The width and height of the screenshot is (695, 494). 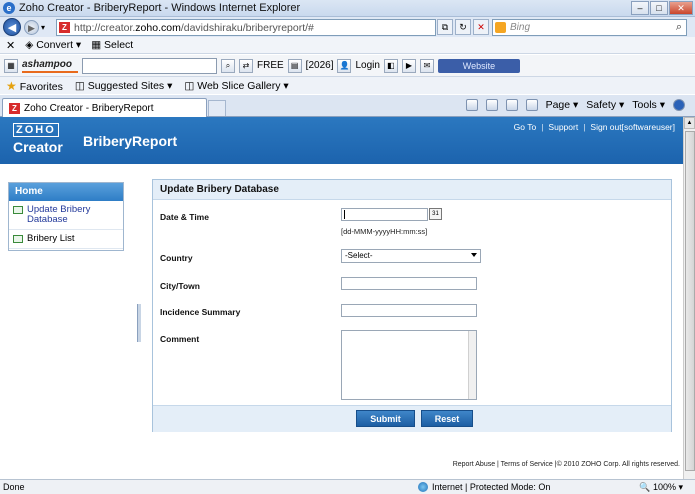 What do you see at coordinates (520, 27) in the screenshot?
I see `search-placeholder: Bing` at bounding box center [520, 27].